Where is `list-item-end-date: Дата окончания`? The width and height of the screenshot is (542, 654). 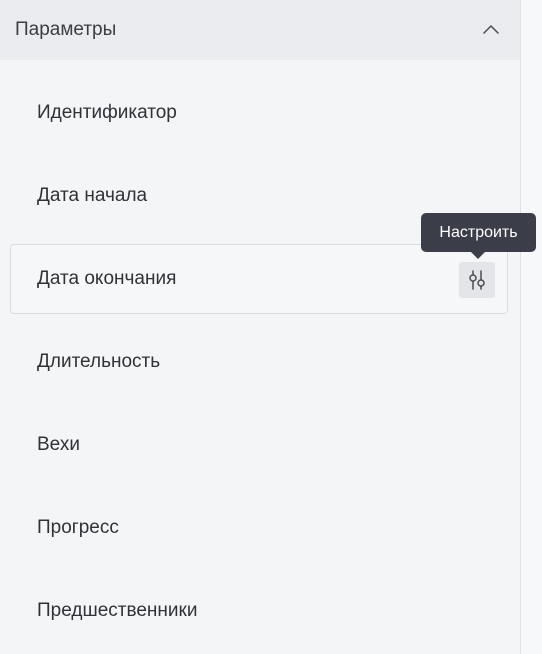 list-item-end-date: Дата окончания is located at coordinates (259, 279).